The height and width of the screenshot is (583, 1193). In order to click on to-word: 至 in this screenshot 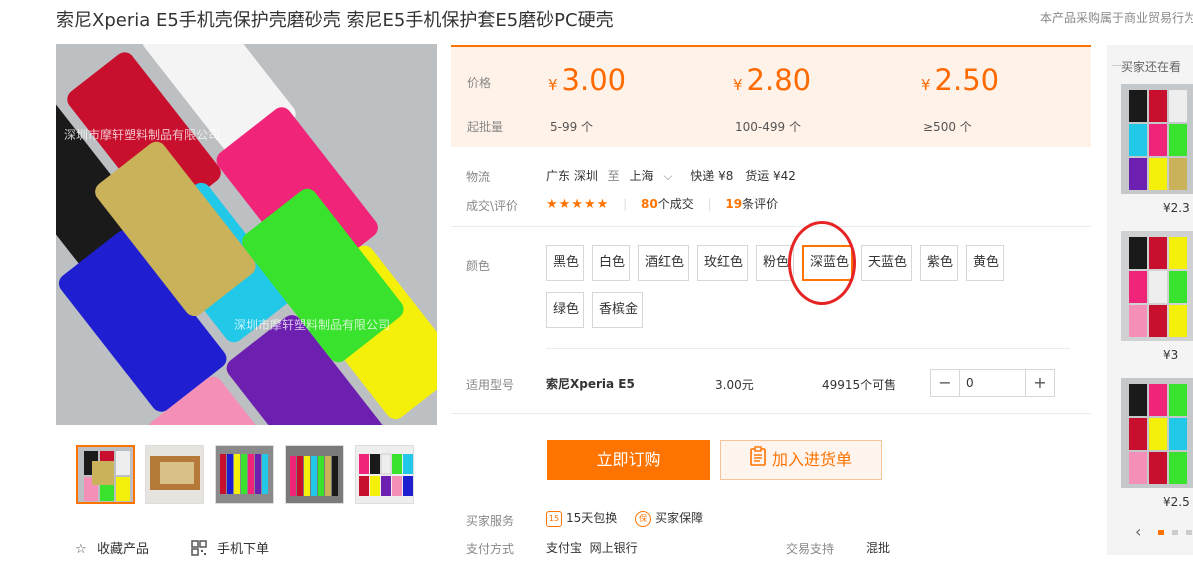, I will do `click(613, 176)`.